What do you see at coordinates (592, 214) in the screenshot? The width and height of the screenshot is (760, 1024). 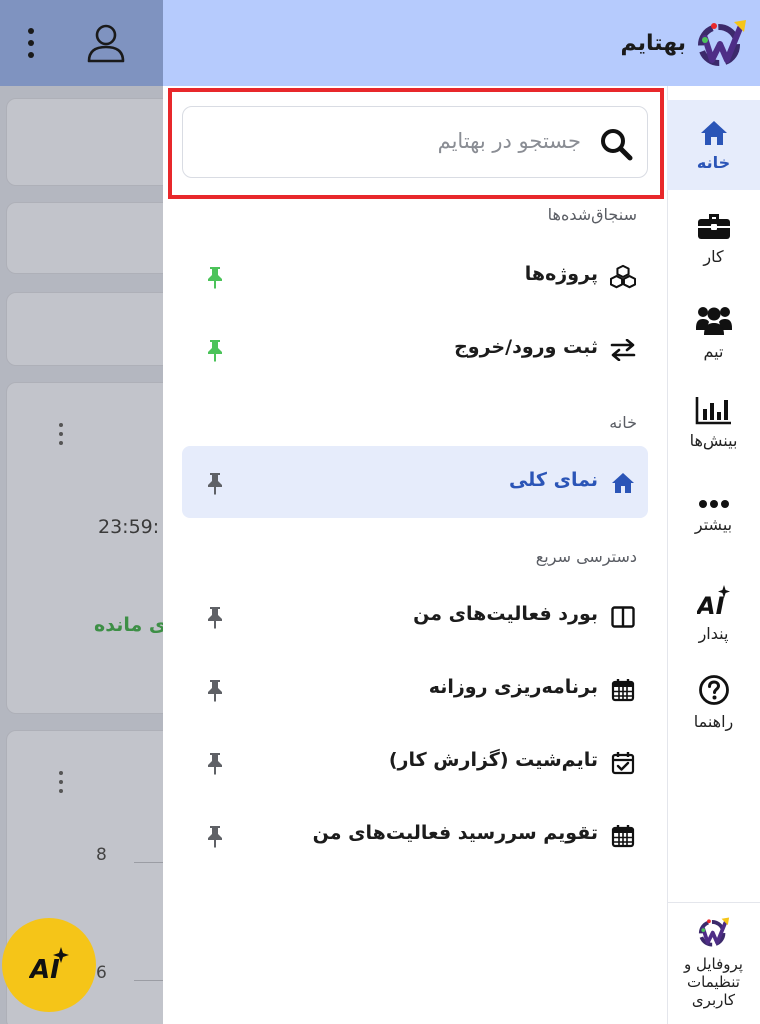 I see `section-title-pinned: سنجاق‌شده‌ها` at bounding box center [592, 214].